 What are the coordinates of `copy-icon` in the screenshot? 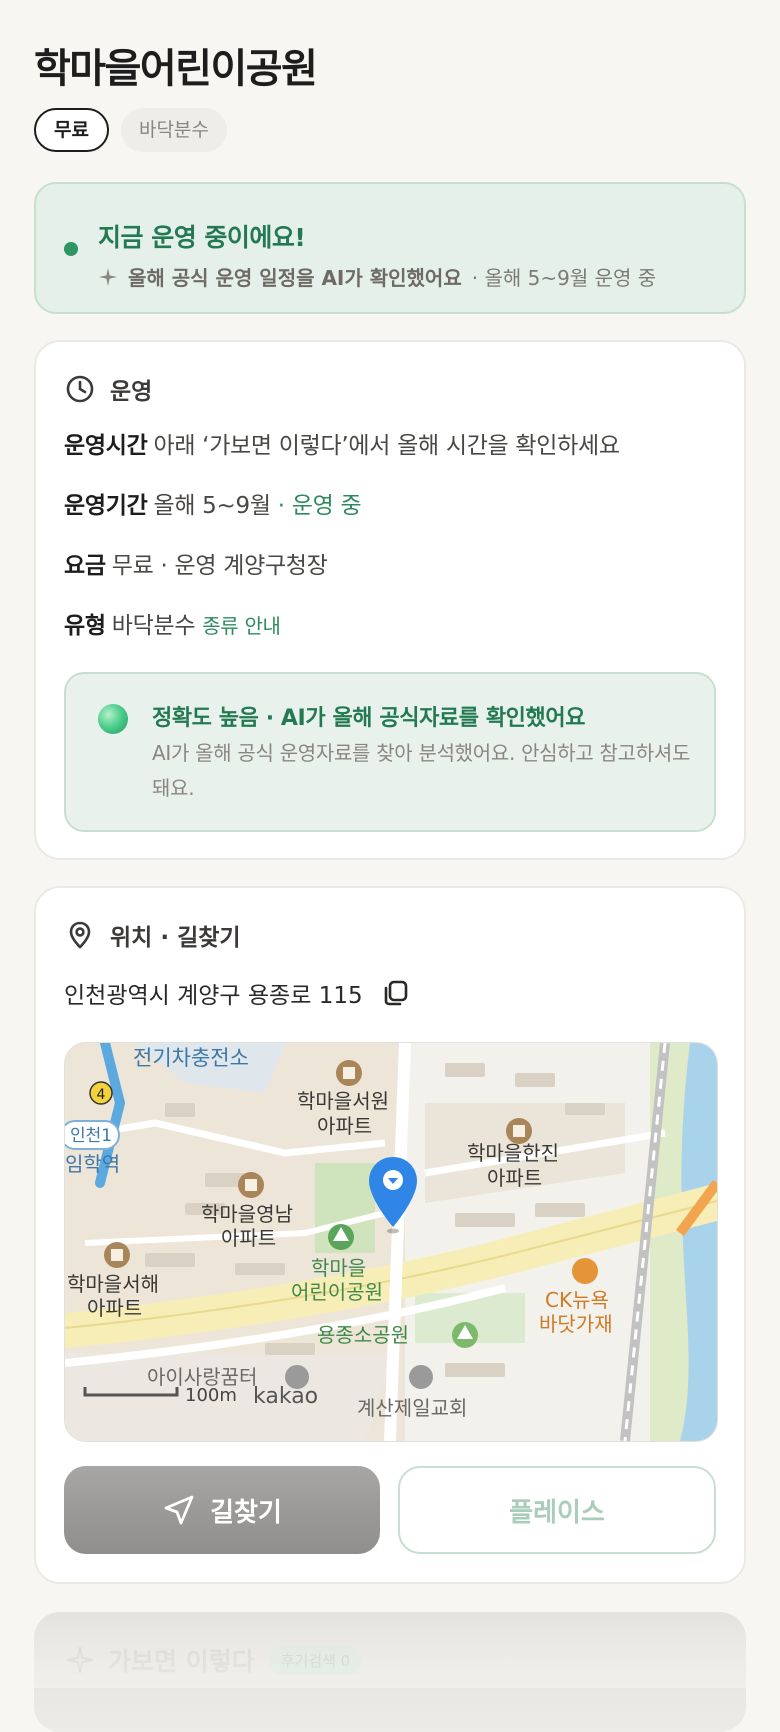 It's located at (396, 993).